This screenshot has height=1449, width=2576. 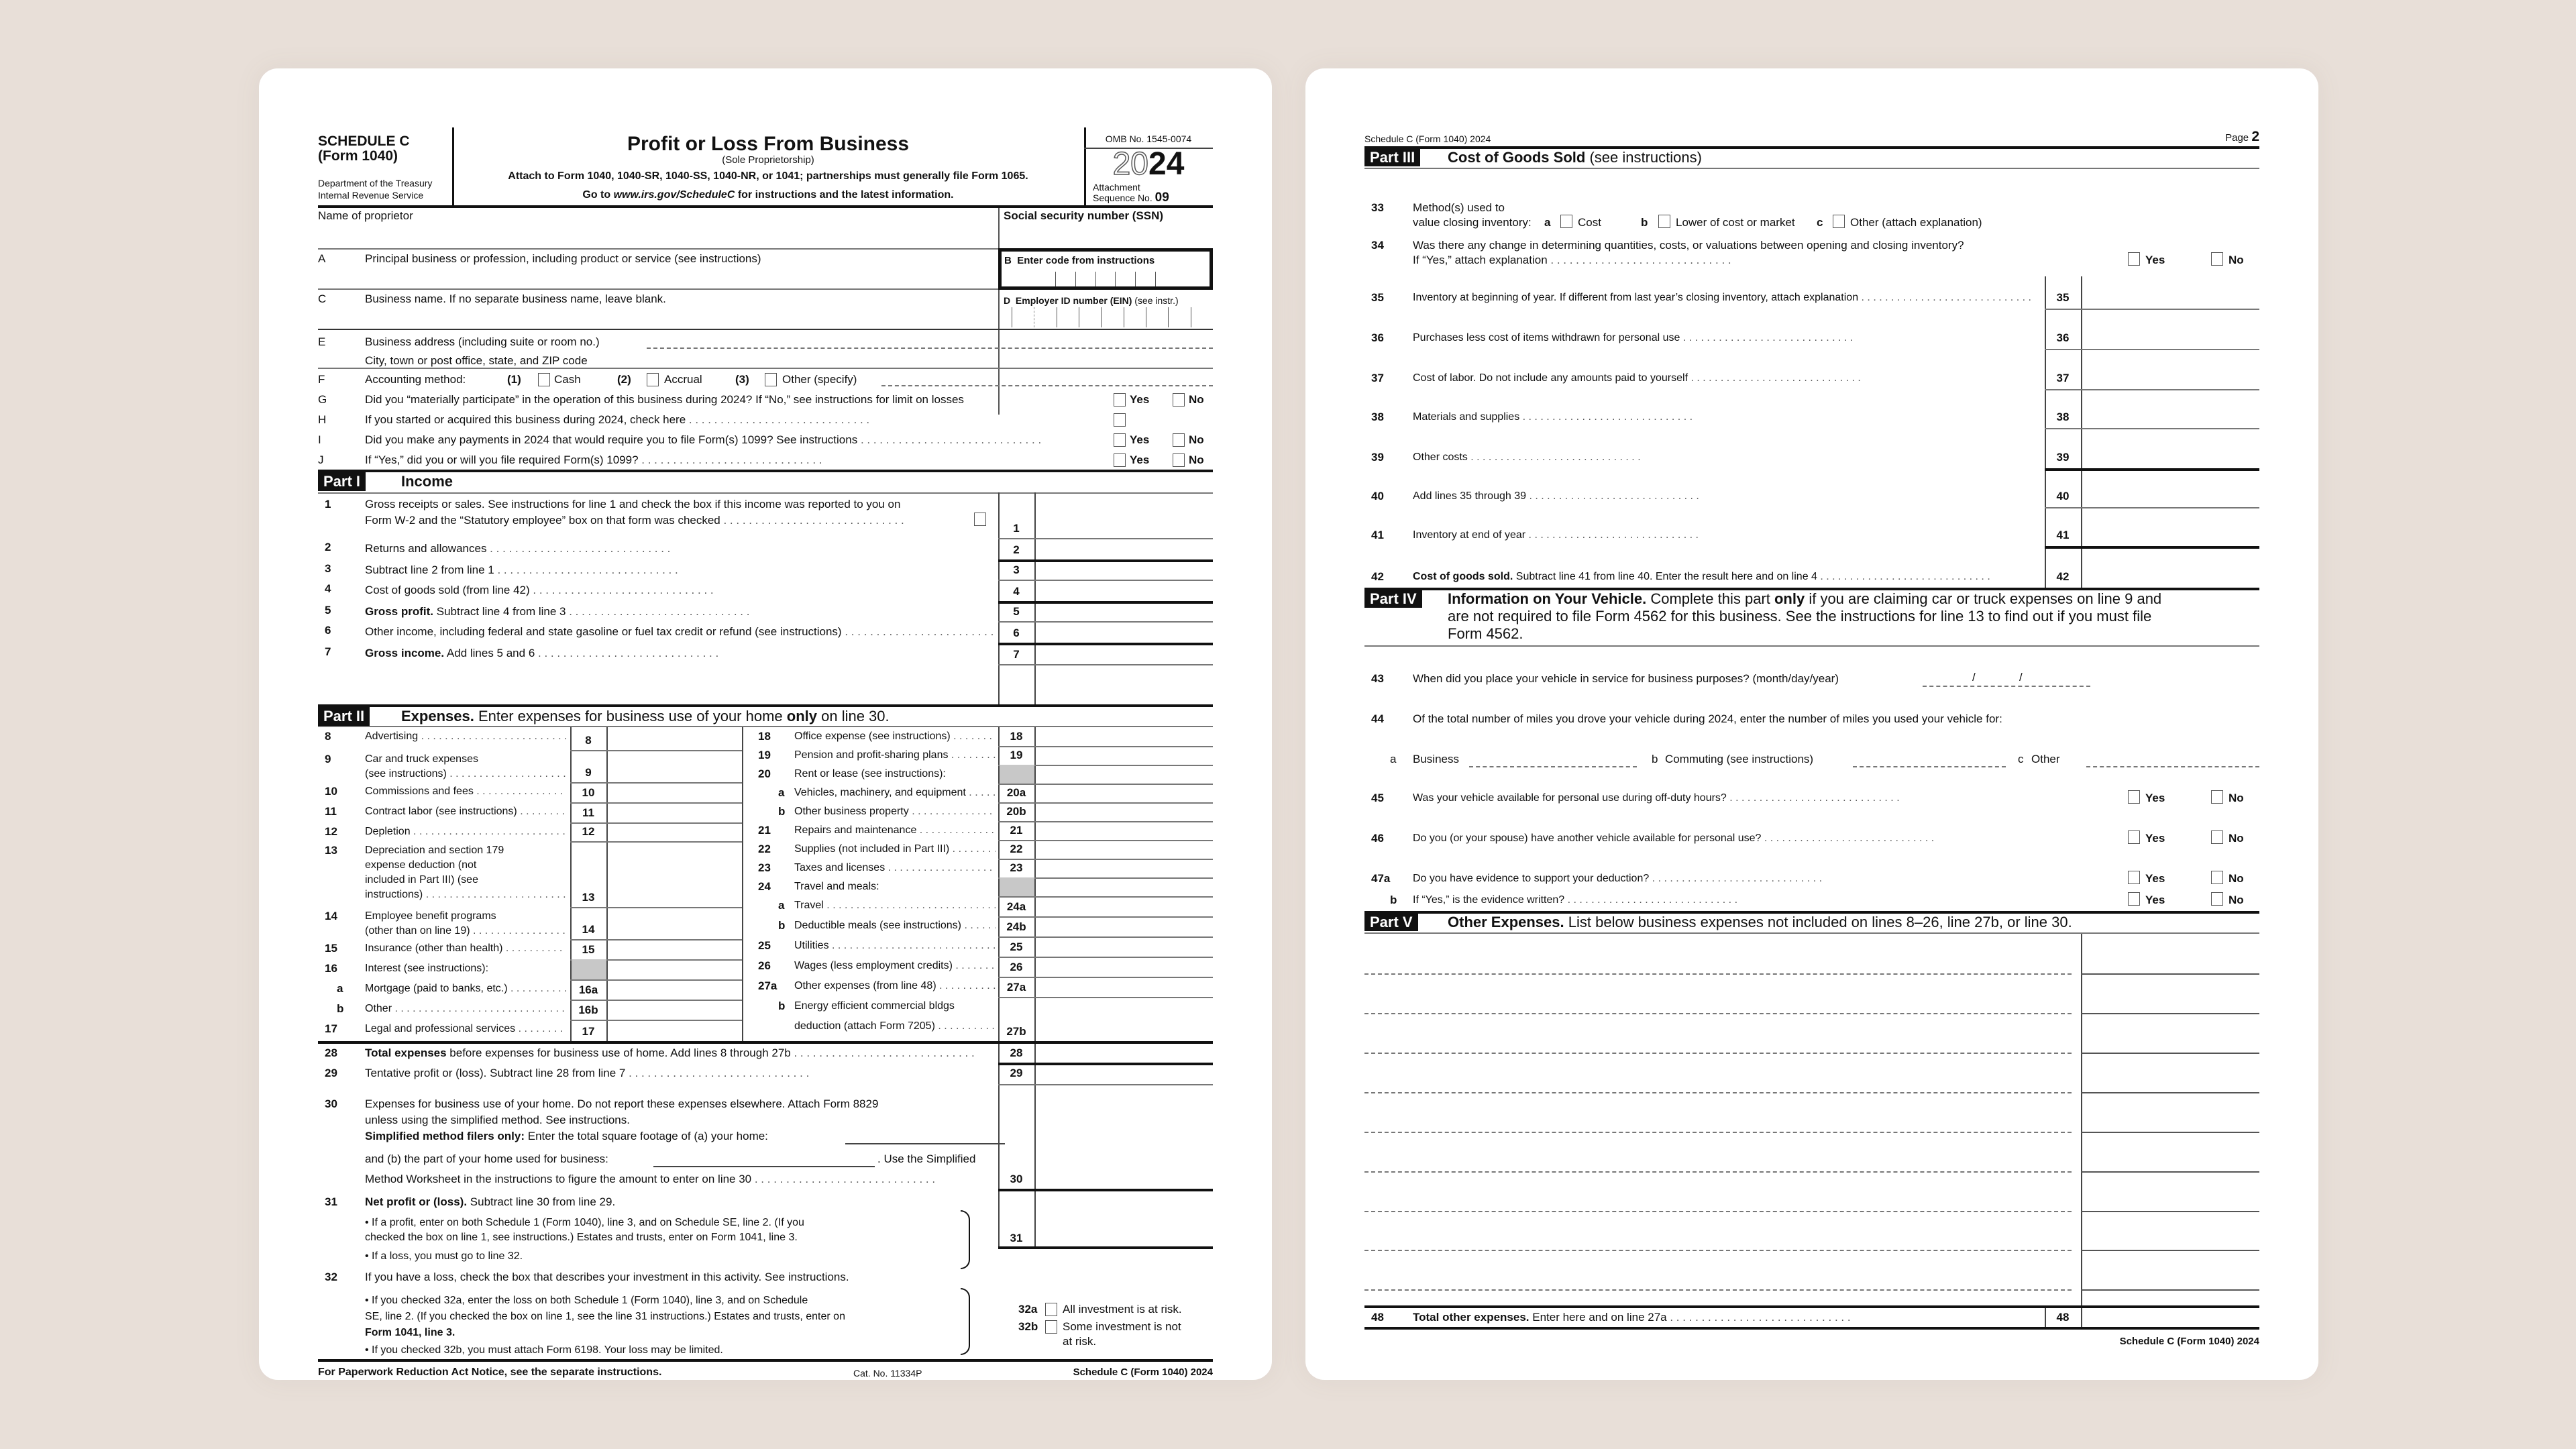 I want to click on other-miles-field, so click(x=2172, y=766).